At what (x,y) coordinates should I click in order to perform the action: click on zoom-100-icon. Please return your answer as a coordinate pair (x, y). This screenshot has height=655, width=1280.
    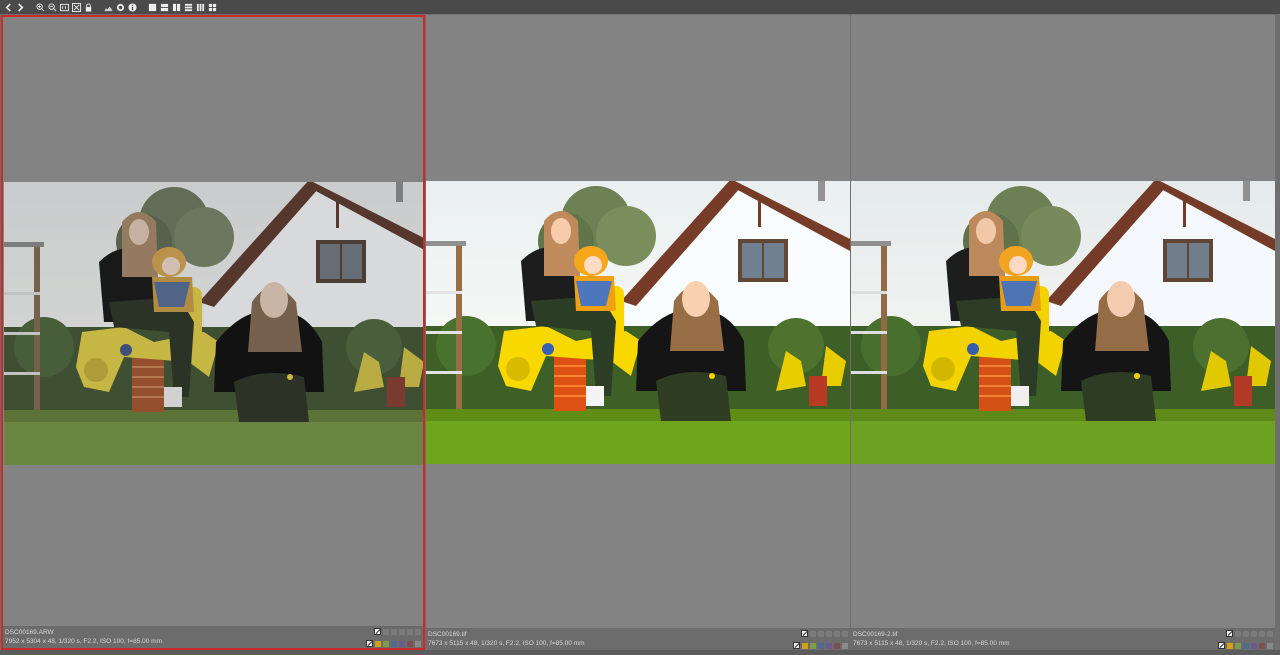
    Looking at the image, I should click on (64, 7).